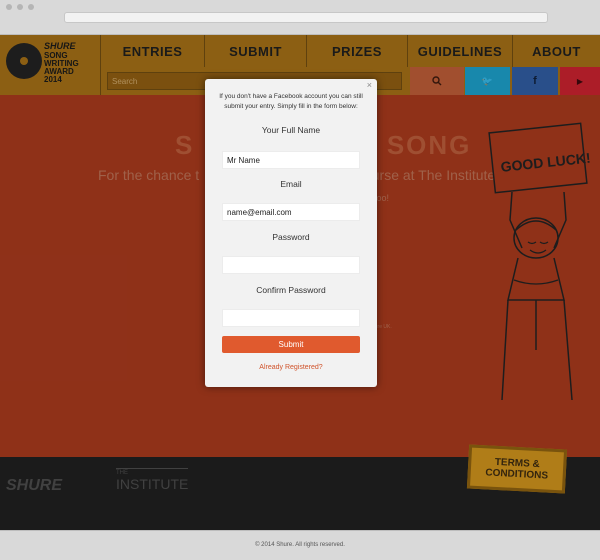 This screenshot has width=600, height=560. What do you see at coordinates (369, 85) in the screenshot?
I see `close-icon: ×` at bounding box center [369, 85].